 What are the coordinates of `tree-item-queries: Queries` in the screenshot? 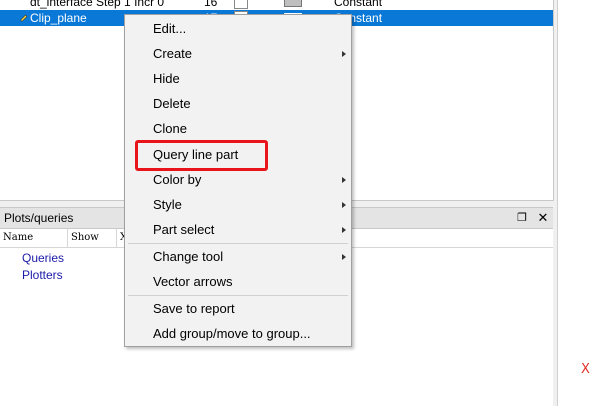 It's located at (43, 258).